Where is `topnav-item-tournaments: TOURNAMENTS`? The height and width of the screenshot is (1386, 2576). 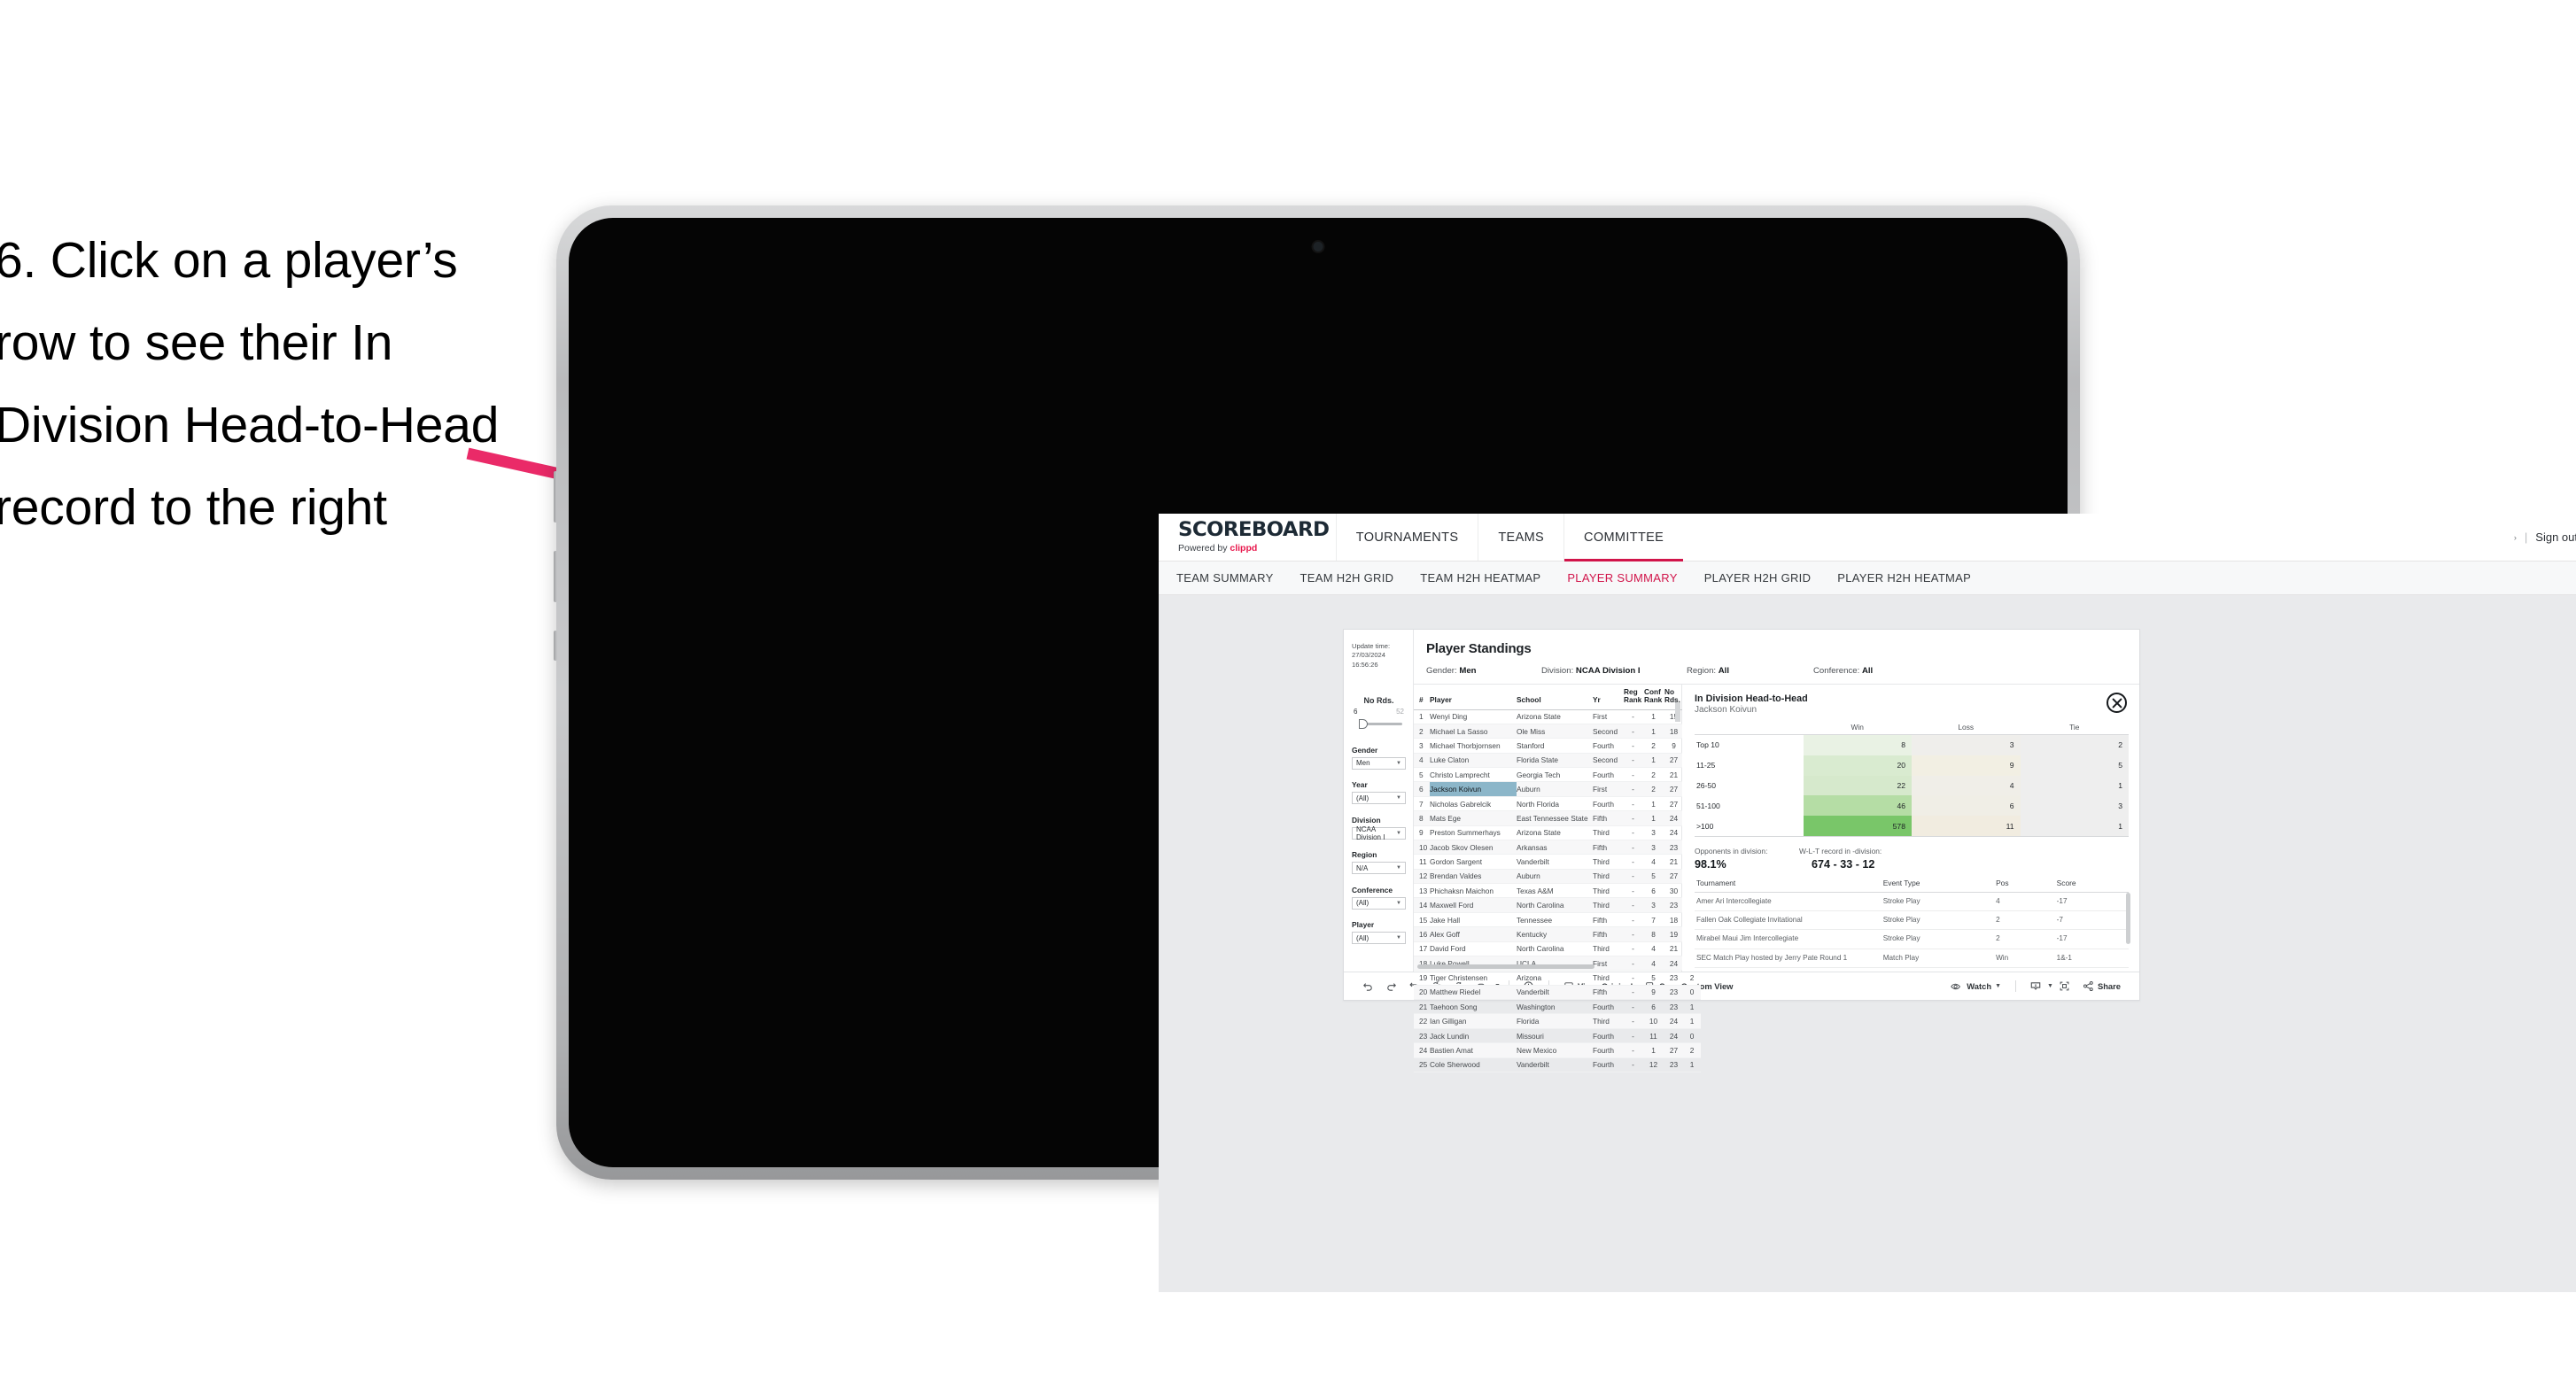
topnav-item-tournaments: TOURNAMENTS is located at coordinates (1406, 538).